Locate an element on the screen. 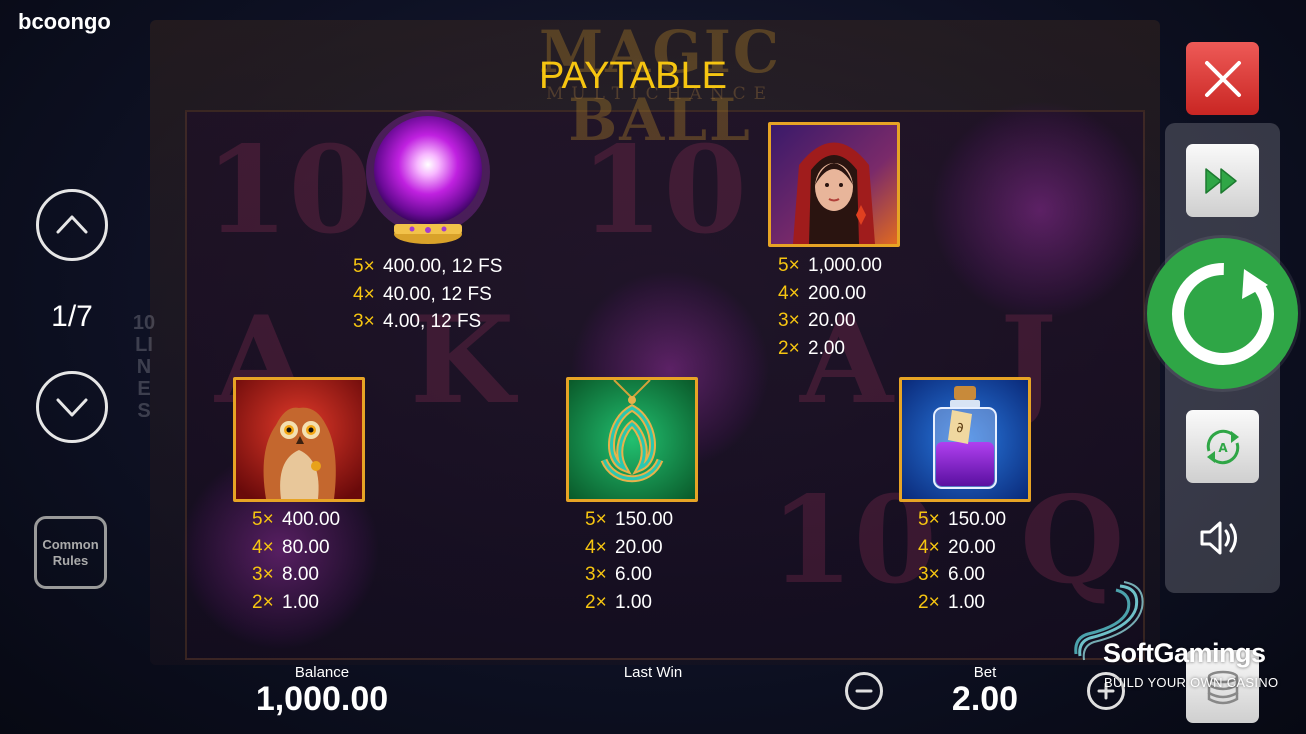 The width and height of the screenshot is (1306, 734). sorceress-symbol is located at coordinates (834, 184).